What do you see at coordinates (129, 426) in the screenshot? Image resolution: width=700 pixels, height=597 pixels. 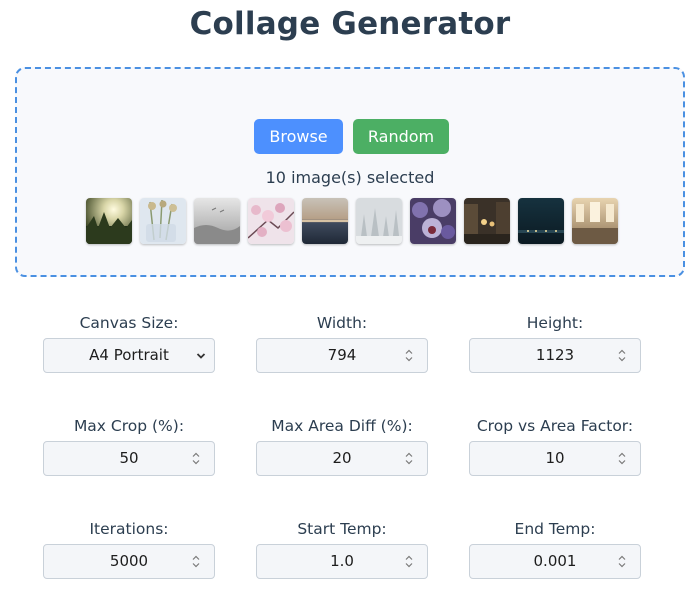 I see `max-crop-label: Max Crop (%):` at bounding box center [129, 426].